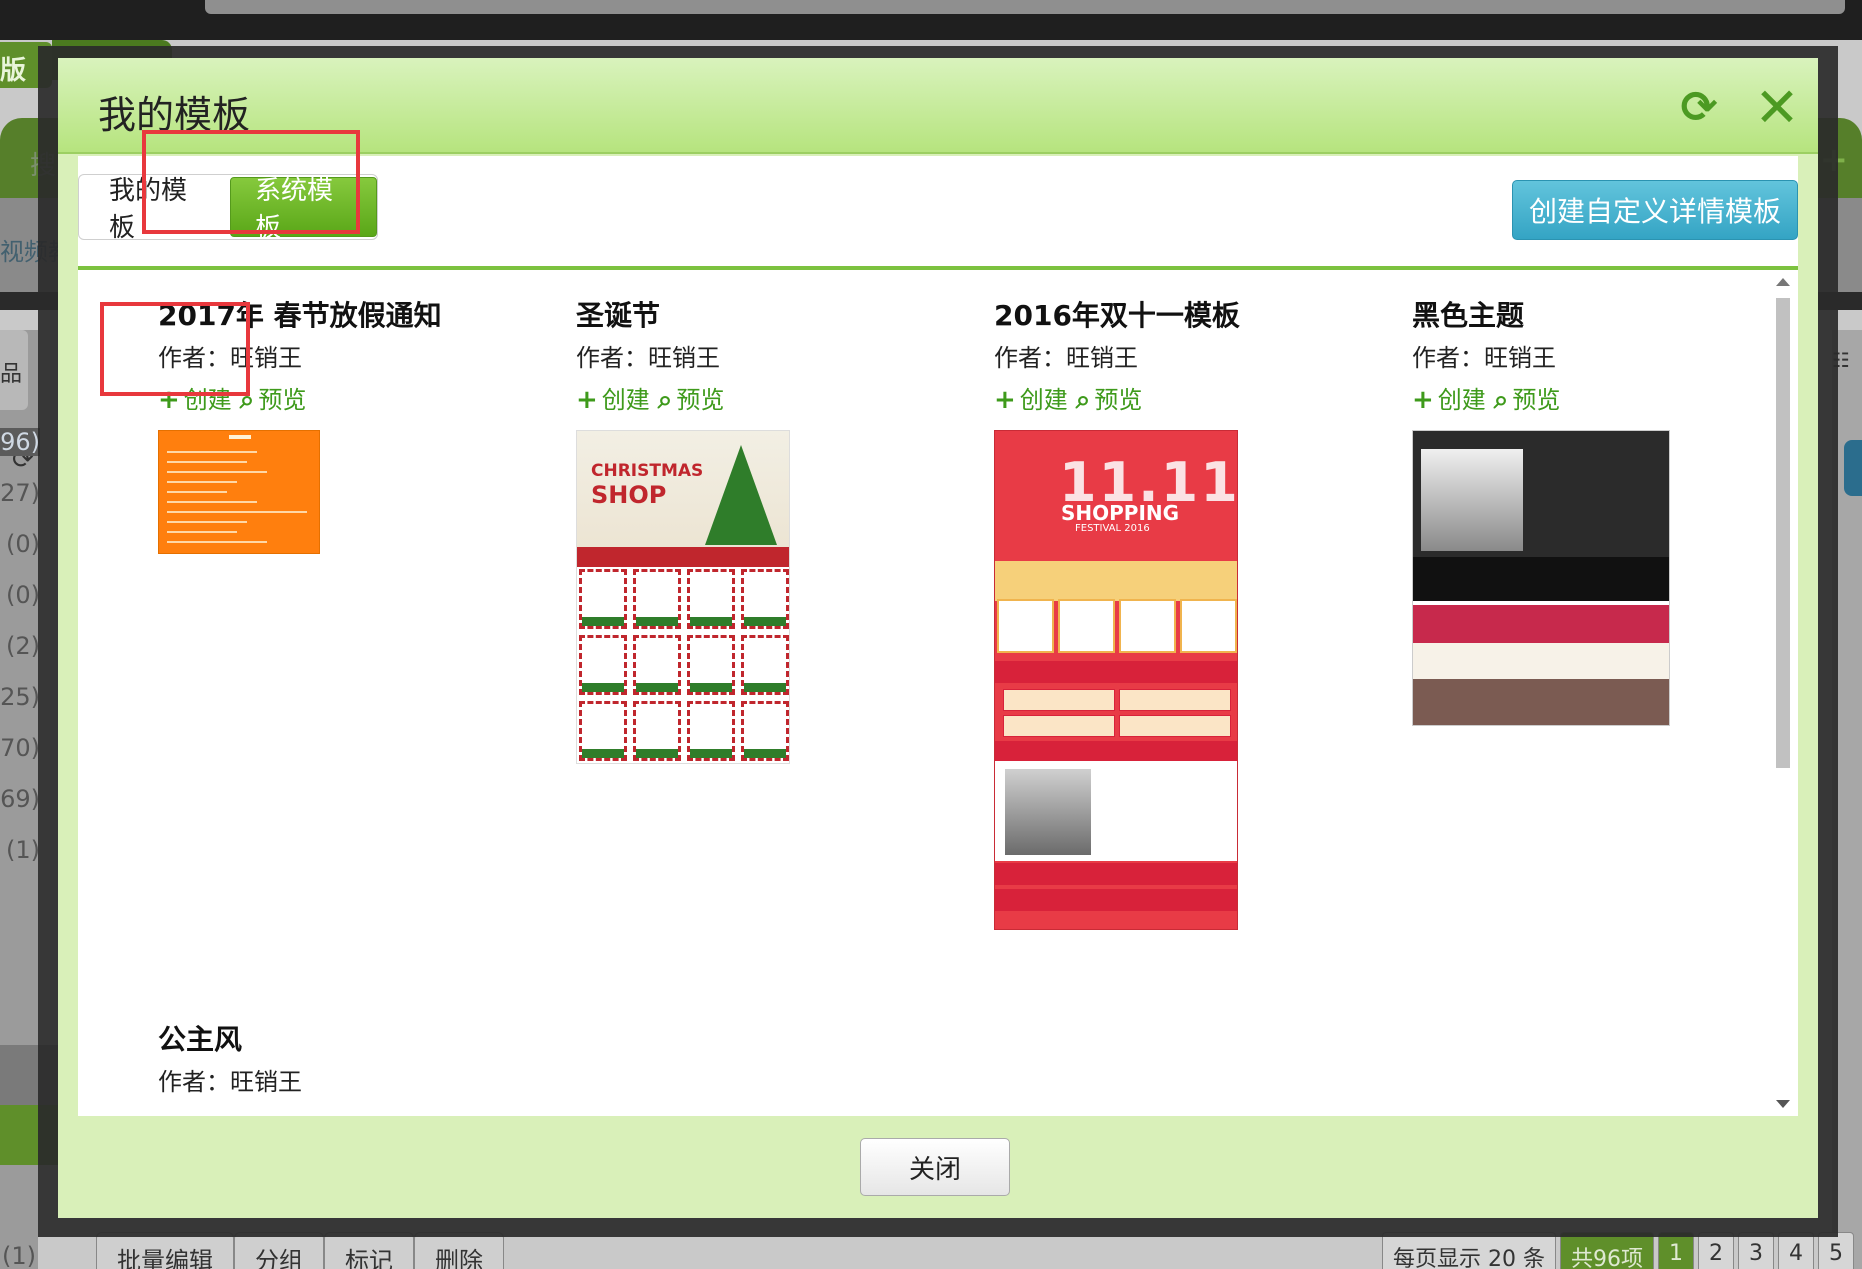  What do you see at coordinates (175, 349) in the screenshot?
I see `annotation-box-create` at bounding box center [175, 349].